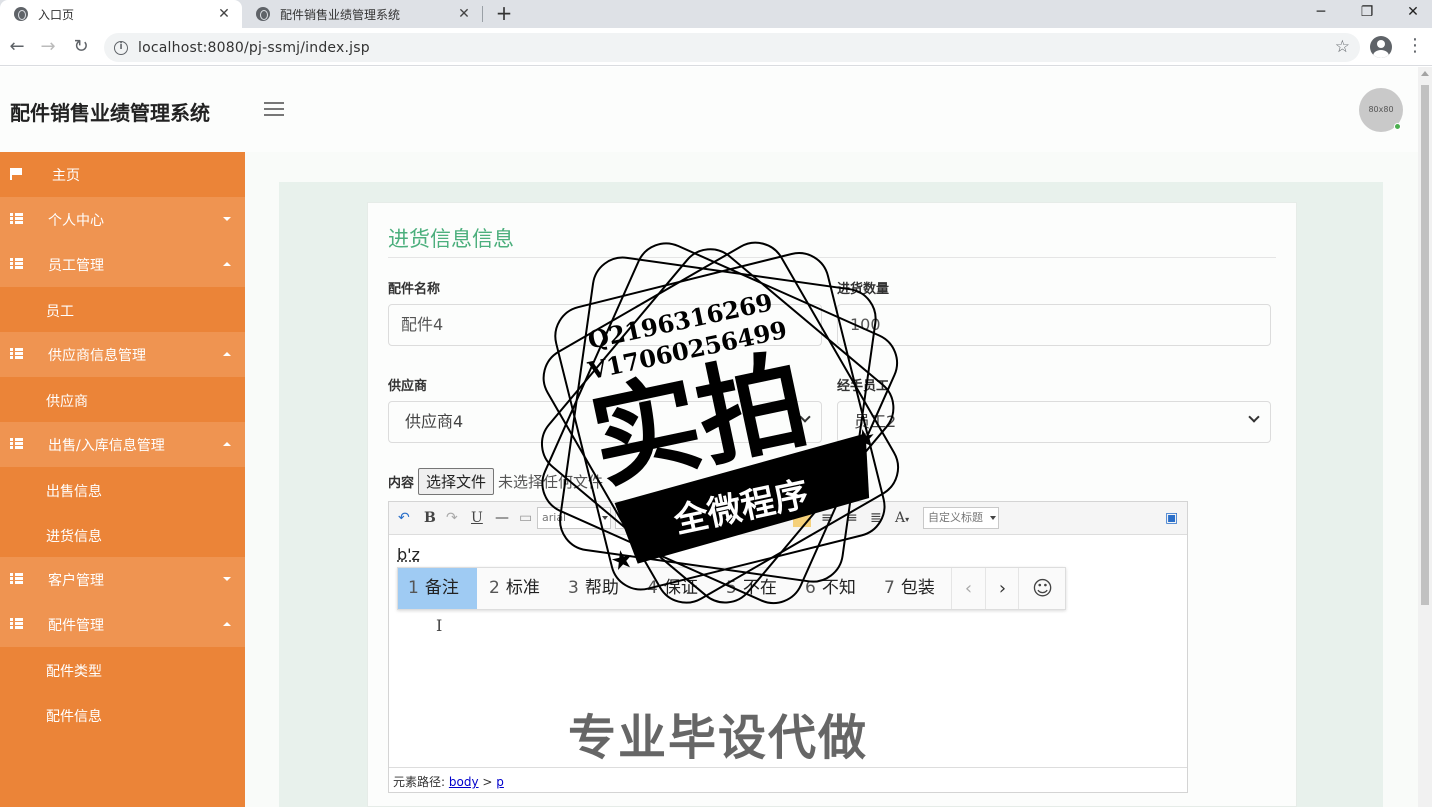 The height and width of the screenshot is (807, 1432). Describe the element at coordinates (961, 518) in the screenshot. I see `heading-select: 自定义标题` at that location.